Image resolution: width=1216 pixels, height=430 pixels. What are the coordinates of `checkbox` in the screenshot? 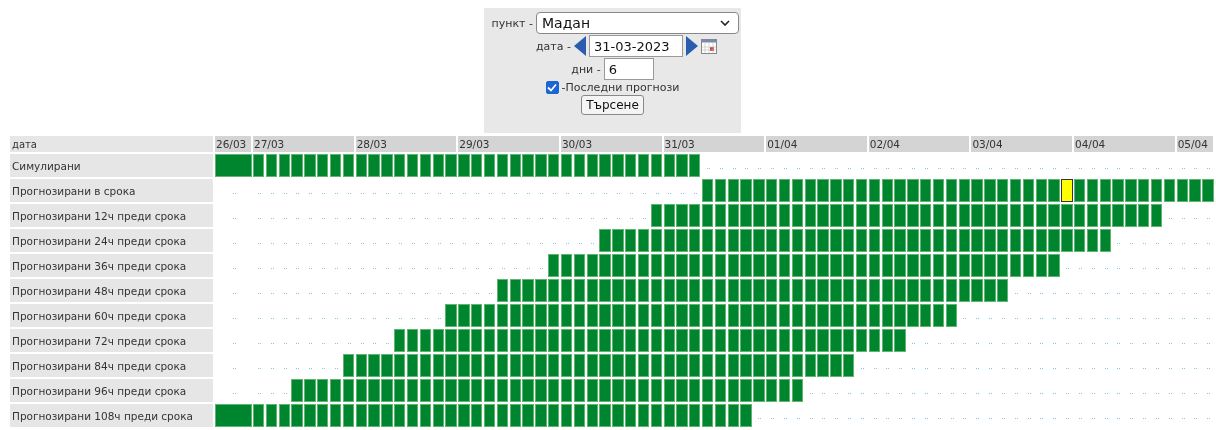 It's located at (552, 87).